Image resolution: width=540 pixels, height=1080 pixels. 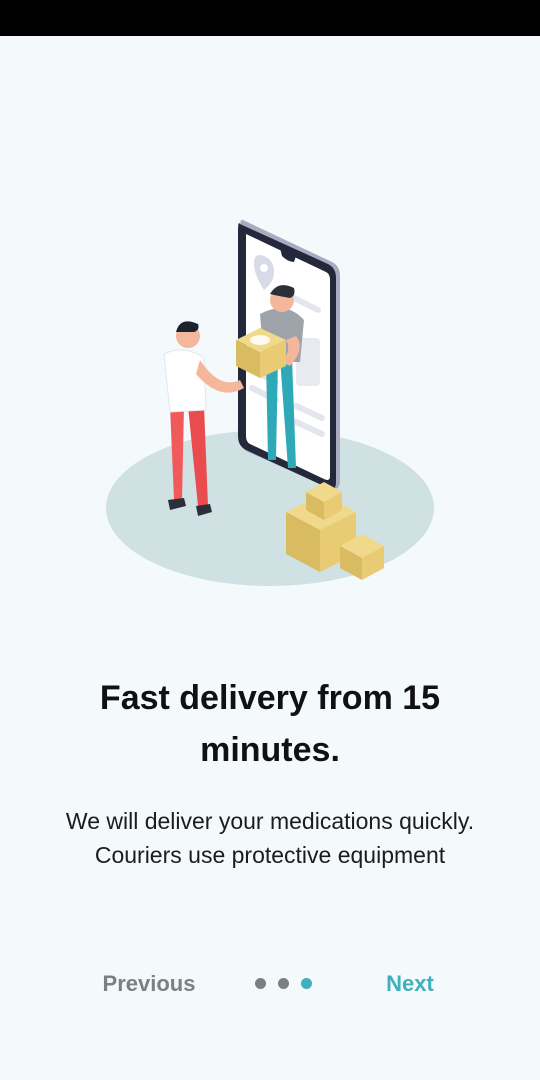 What do you see at coordinates (149, 984) in the screenshot?
I see `previous-button: Previous` at bounding box center [149, 984].